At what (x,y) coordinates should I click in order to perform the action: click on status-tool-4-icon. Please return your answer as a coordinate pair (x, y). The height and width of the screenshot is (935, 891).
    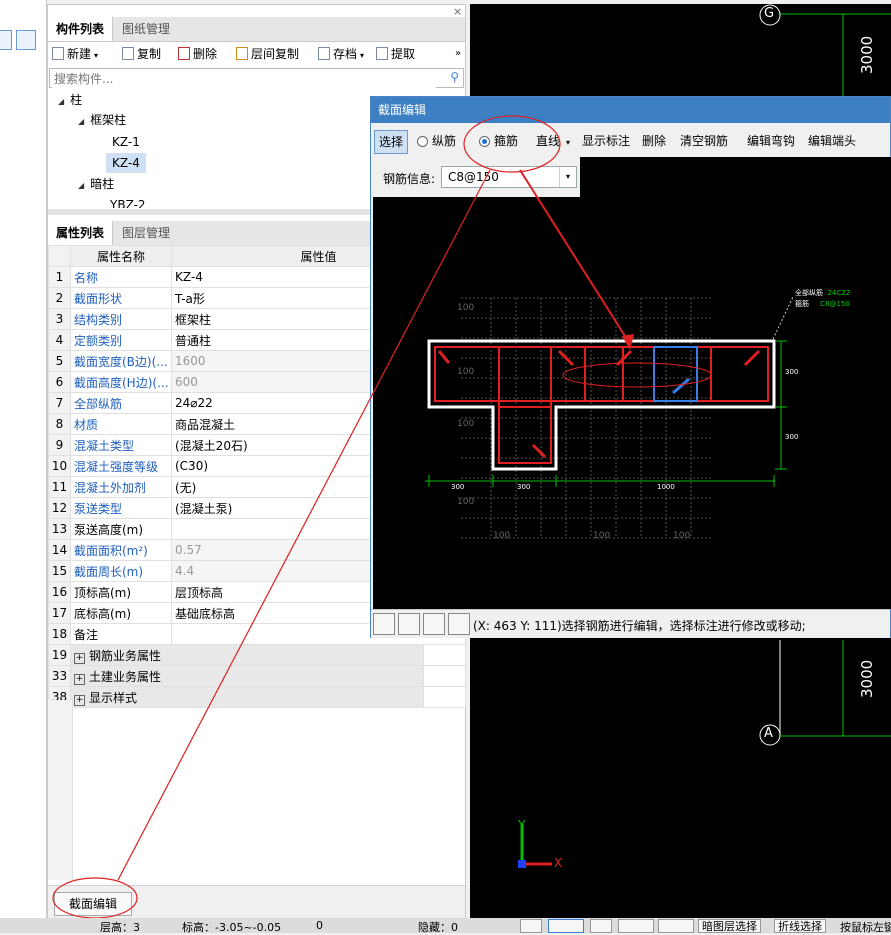
    Looking at the image, I should click on (636, 926).